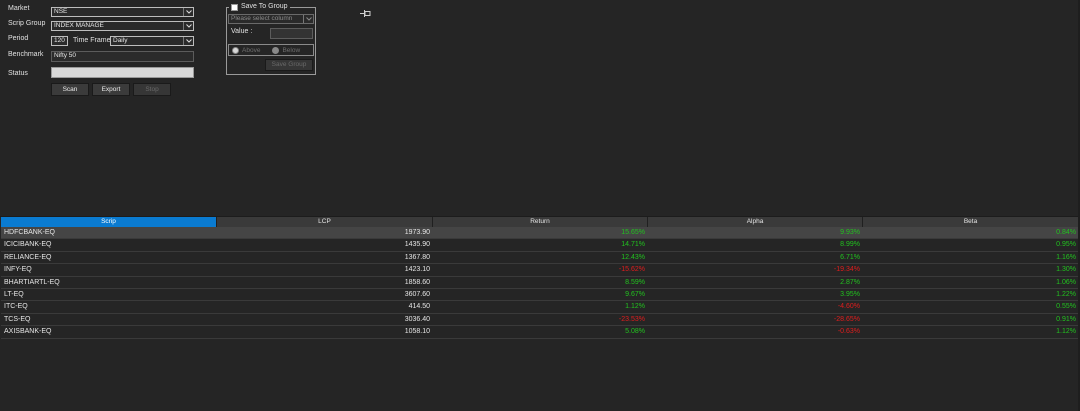  What do you see at coordinates (28, 245) in the screenshot?
I see `scrip-cell: ICICIBANK-EQ` at bounding box center [28, 245].